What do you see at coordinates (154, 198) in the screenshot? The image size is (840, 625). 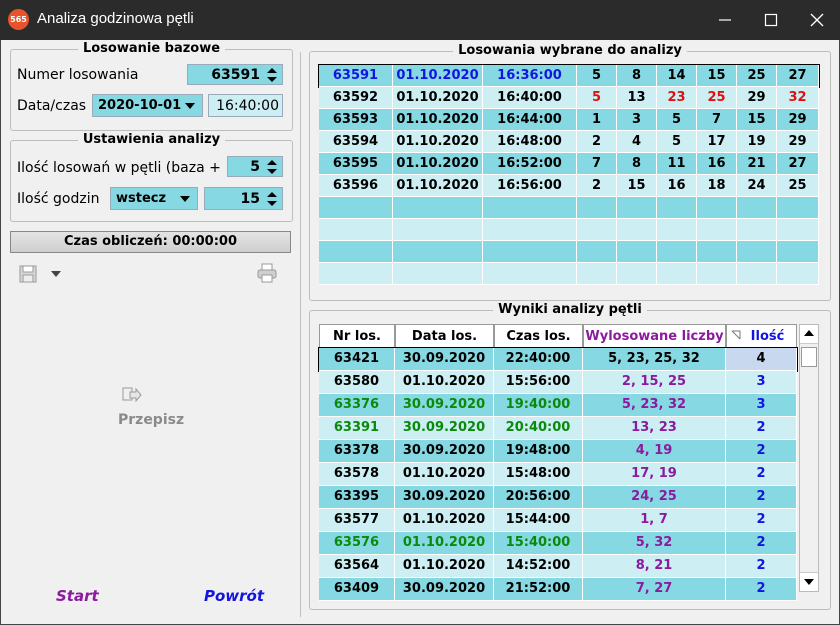 I see `direction-dropdown: wstecz` at bounding box center [154, 198].